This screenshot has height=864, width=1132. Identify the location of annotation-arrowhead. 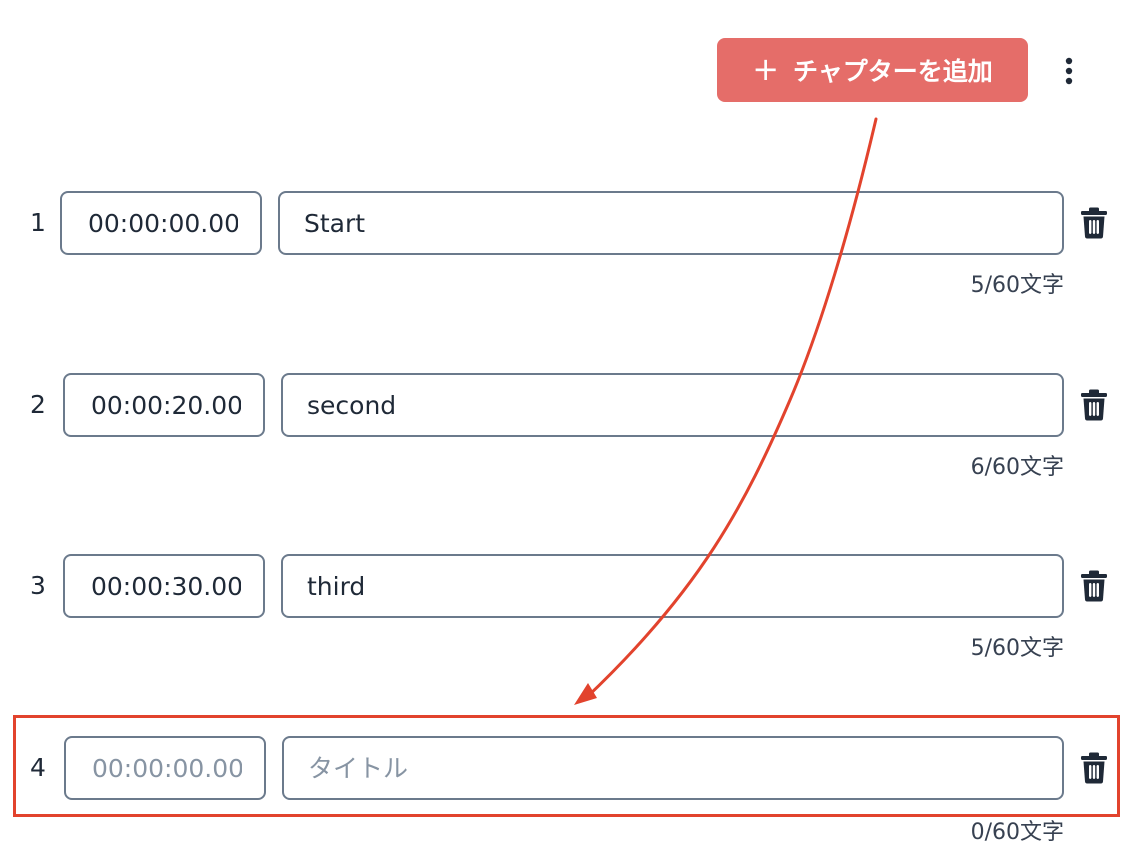
(585, 694).